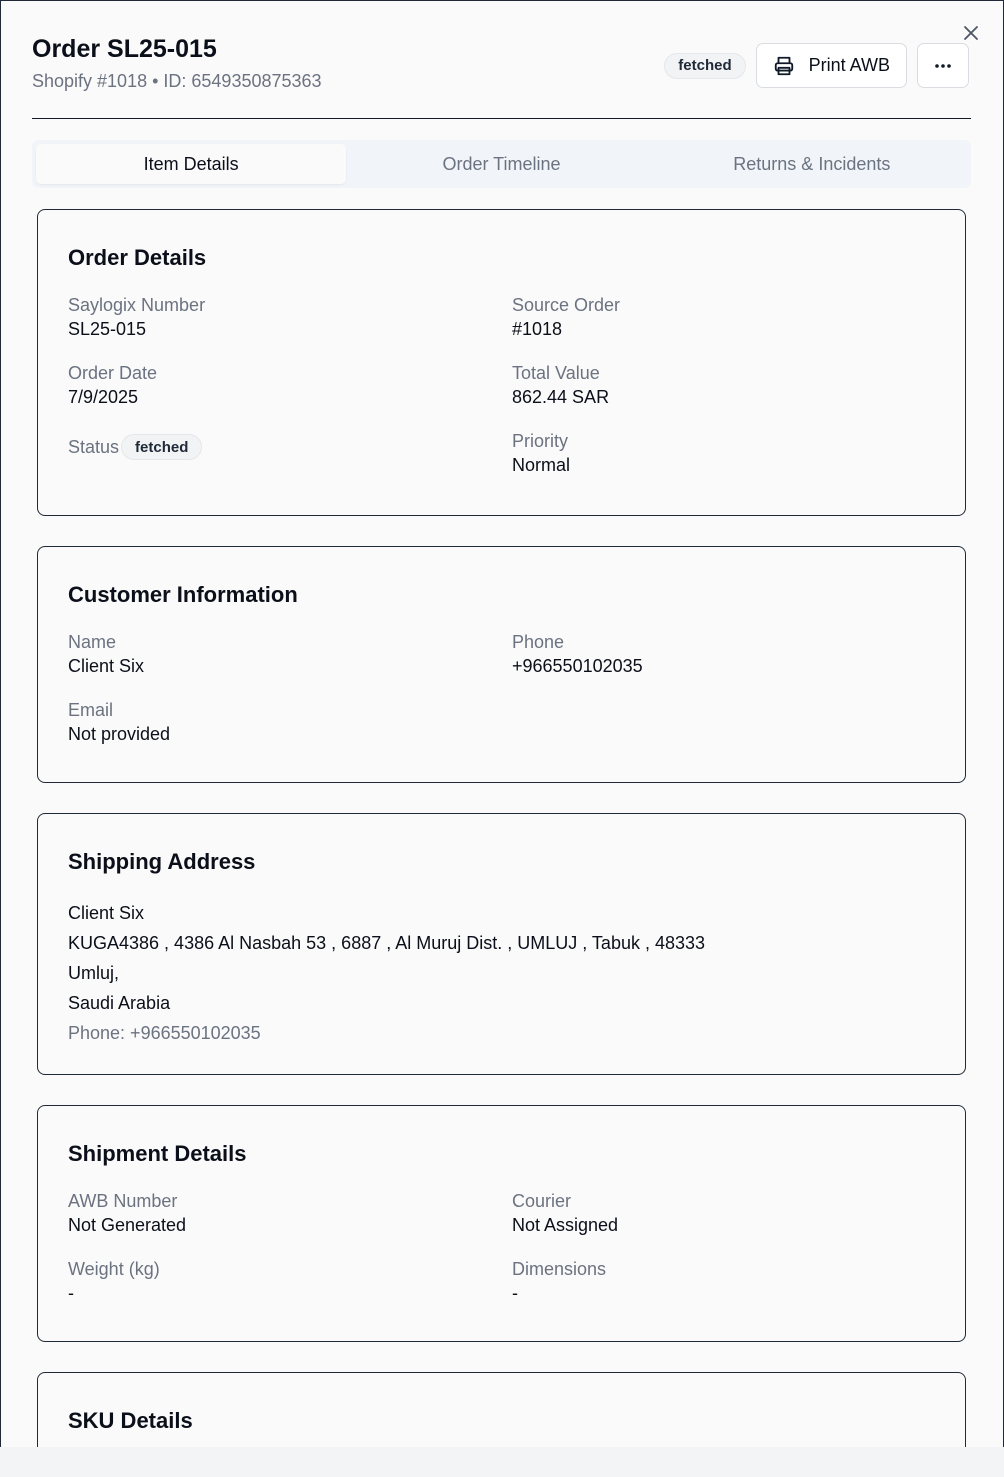 This screenshot has height=1477, width=1004. What do you see at coordinates (137, 305) in the screenshot?
I see `field-label: Saylogix Number` at bounding box center [137, 305].